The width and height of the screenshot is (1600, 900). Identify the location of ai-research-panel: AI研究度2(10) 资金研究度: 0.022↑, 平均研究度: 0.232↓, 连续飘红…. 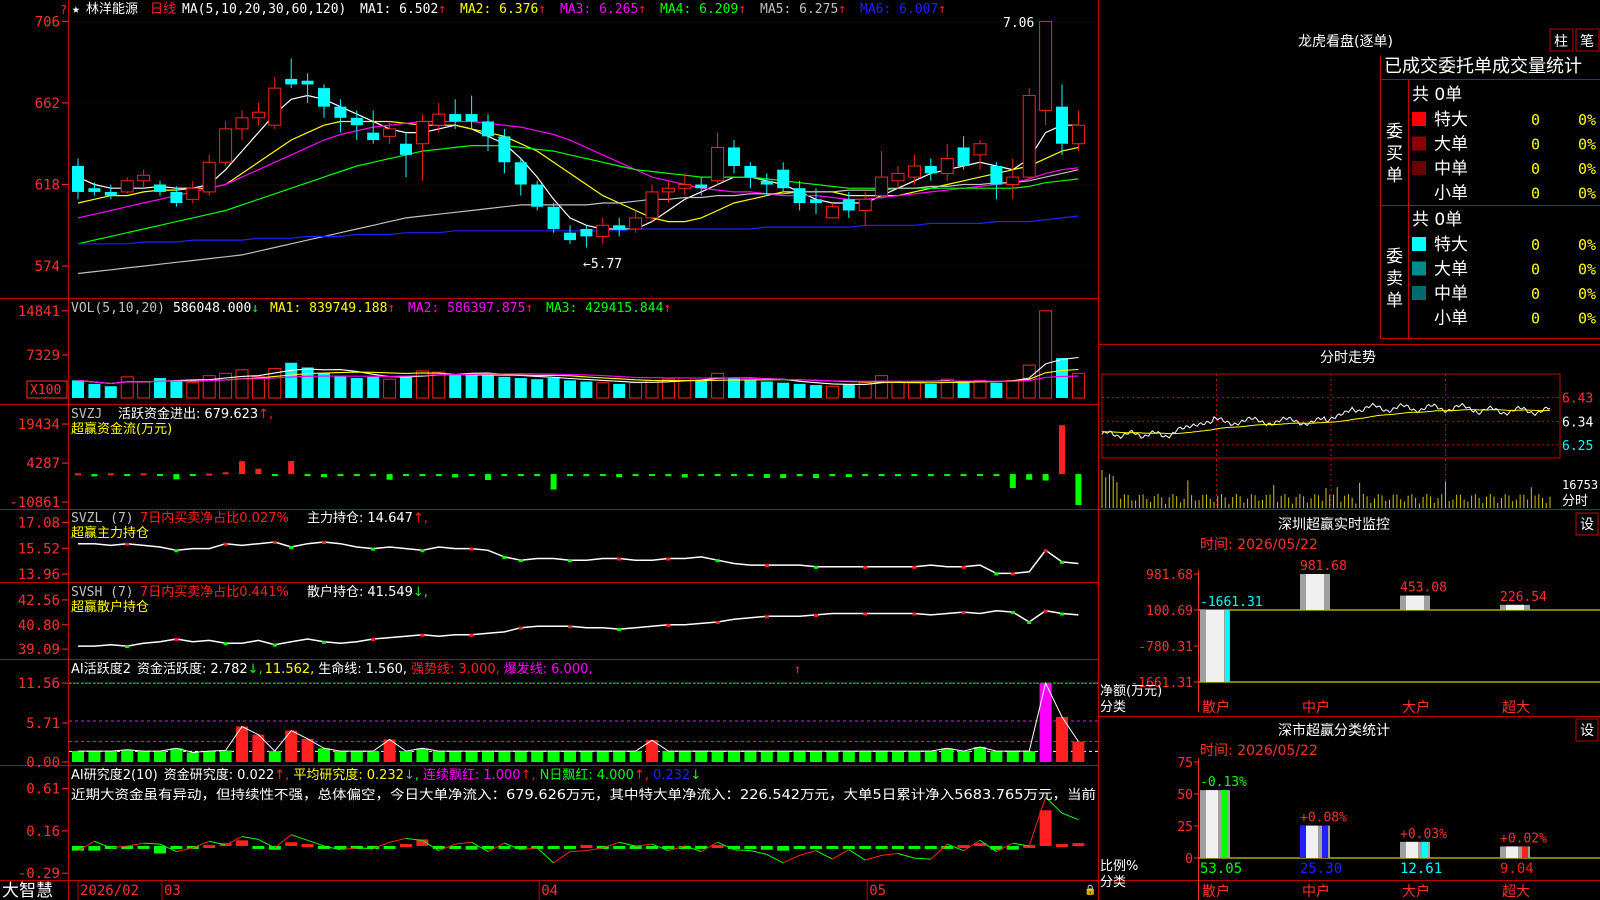
(557, 824).